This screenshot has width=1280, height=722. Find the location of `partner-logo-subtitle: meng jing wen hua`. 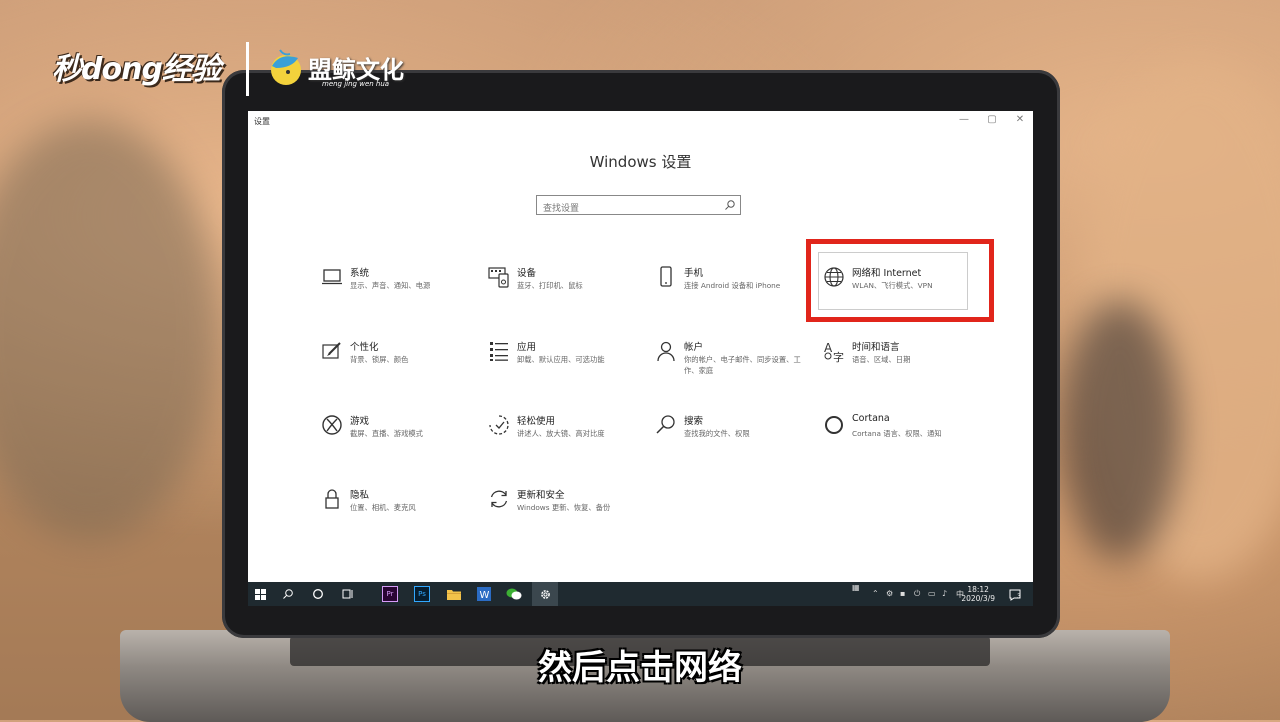

partner-logo-subtitle: meng jing wen hua is located at coordinates (356, 84).